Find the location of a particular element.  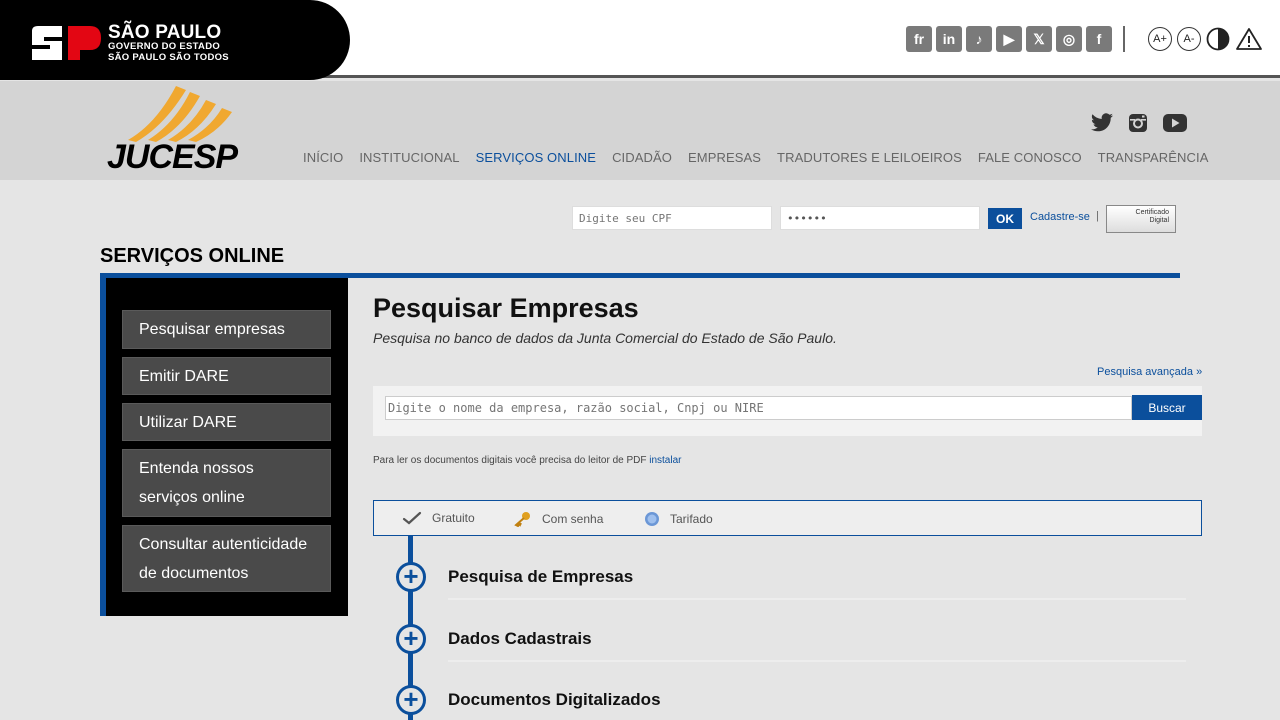

gov-subtitle: GOVERNO DO ESTADO is located at coordinates (164, 46).